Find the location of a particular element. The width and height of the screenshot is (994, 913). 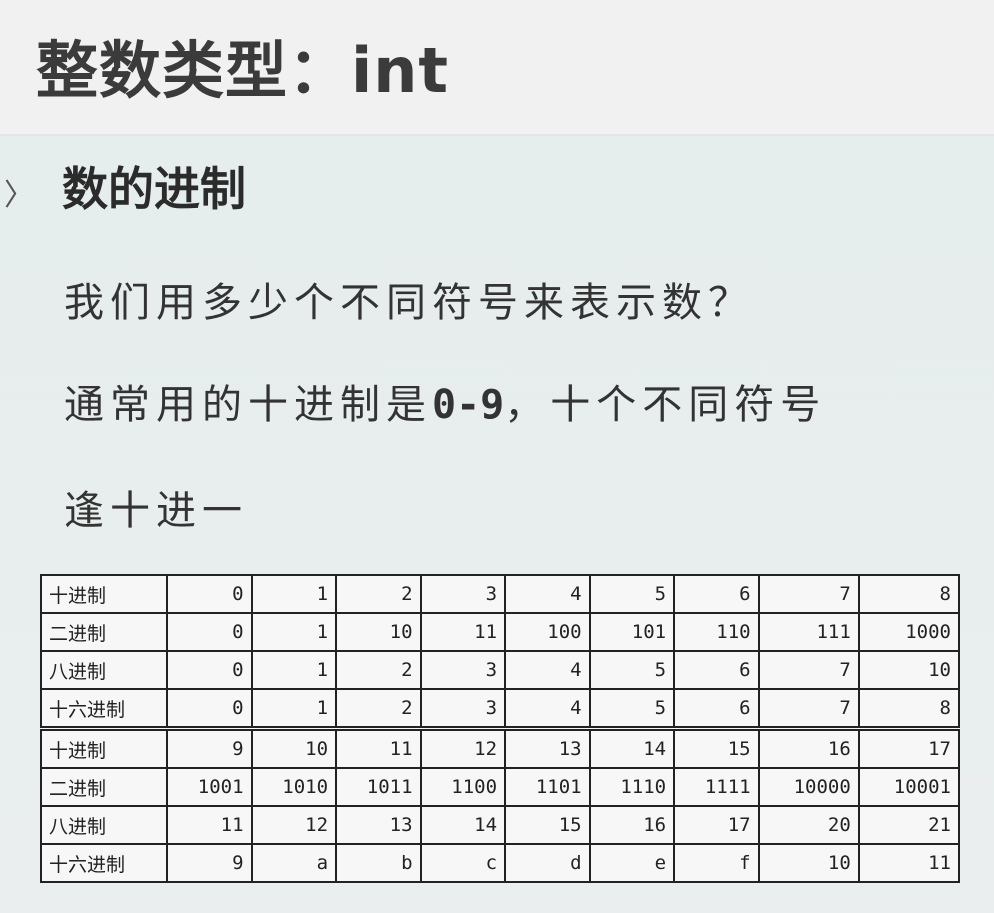

table-row: 十进制 9 10 11 12 13 14 15 16 17 is located at coordinates (500, 747).